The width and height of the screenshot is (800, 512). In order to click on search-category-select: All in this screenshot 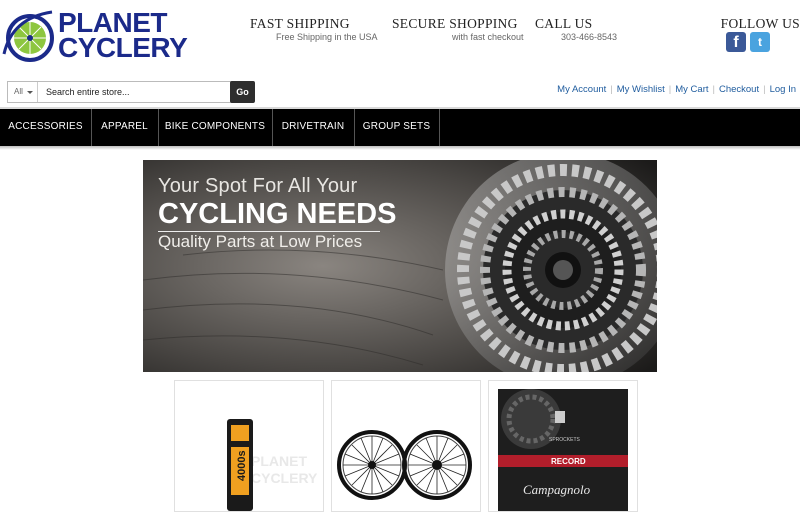, I will do `click(23, 92)`.